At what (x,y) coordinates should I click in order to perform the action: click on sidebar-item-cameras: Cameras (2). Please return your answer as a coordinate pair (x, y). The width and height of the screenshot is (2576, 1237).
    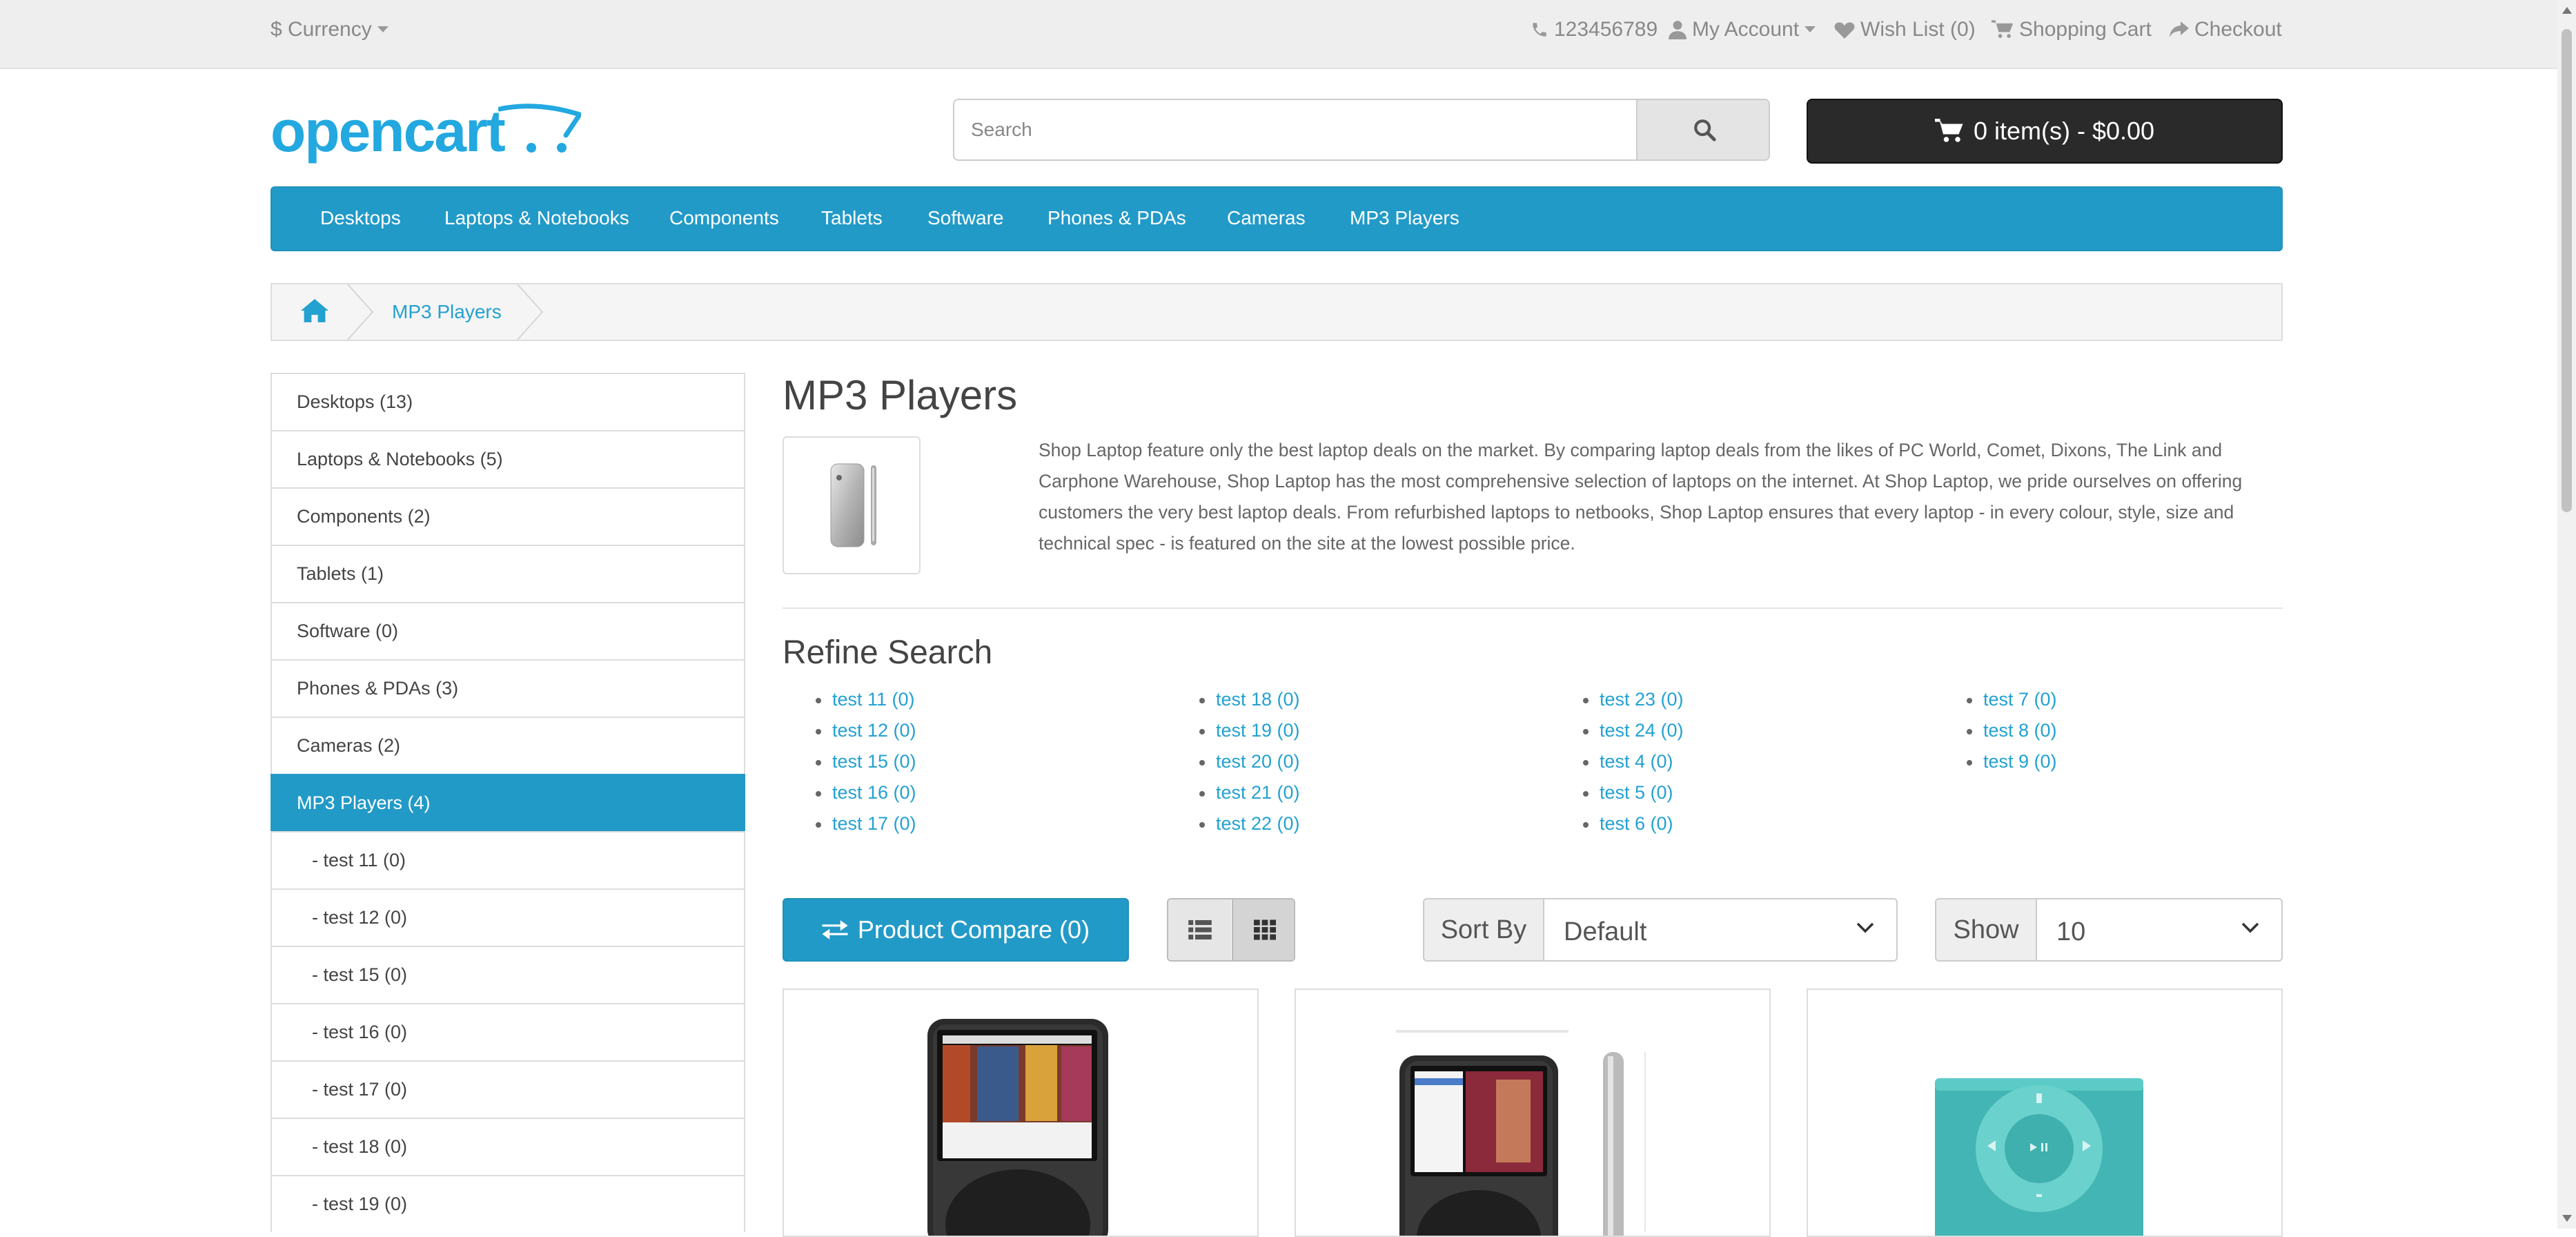
    Looking at the image, I should click on (508, 745).